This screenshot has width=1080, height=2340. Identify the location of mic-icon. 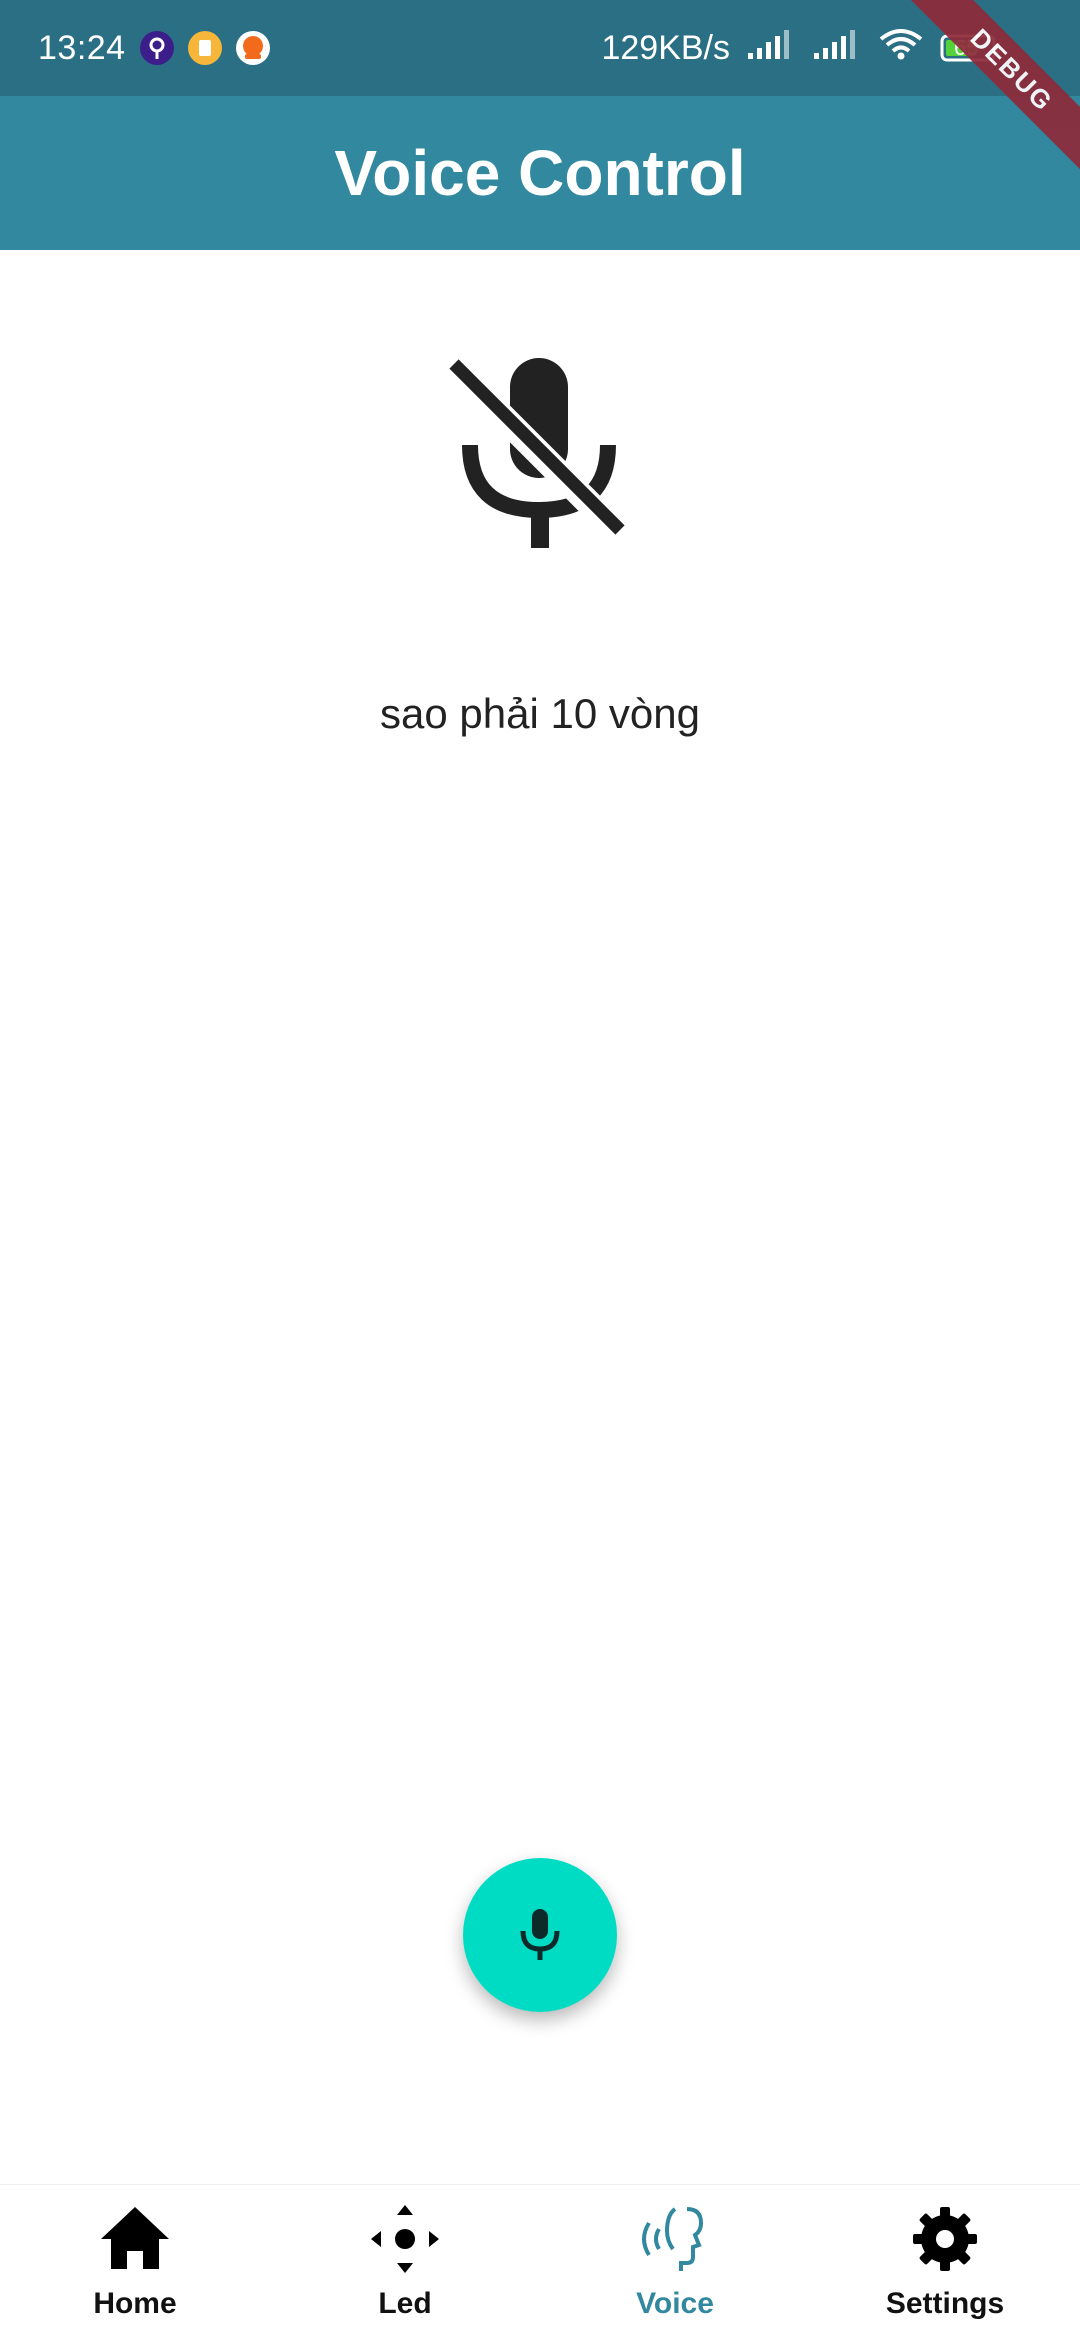
(540, 1934).